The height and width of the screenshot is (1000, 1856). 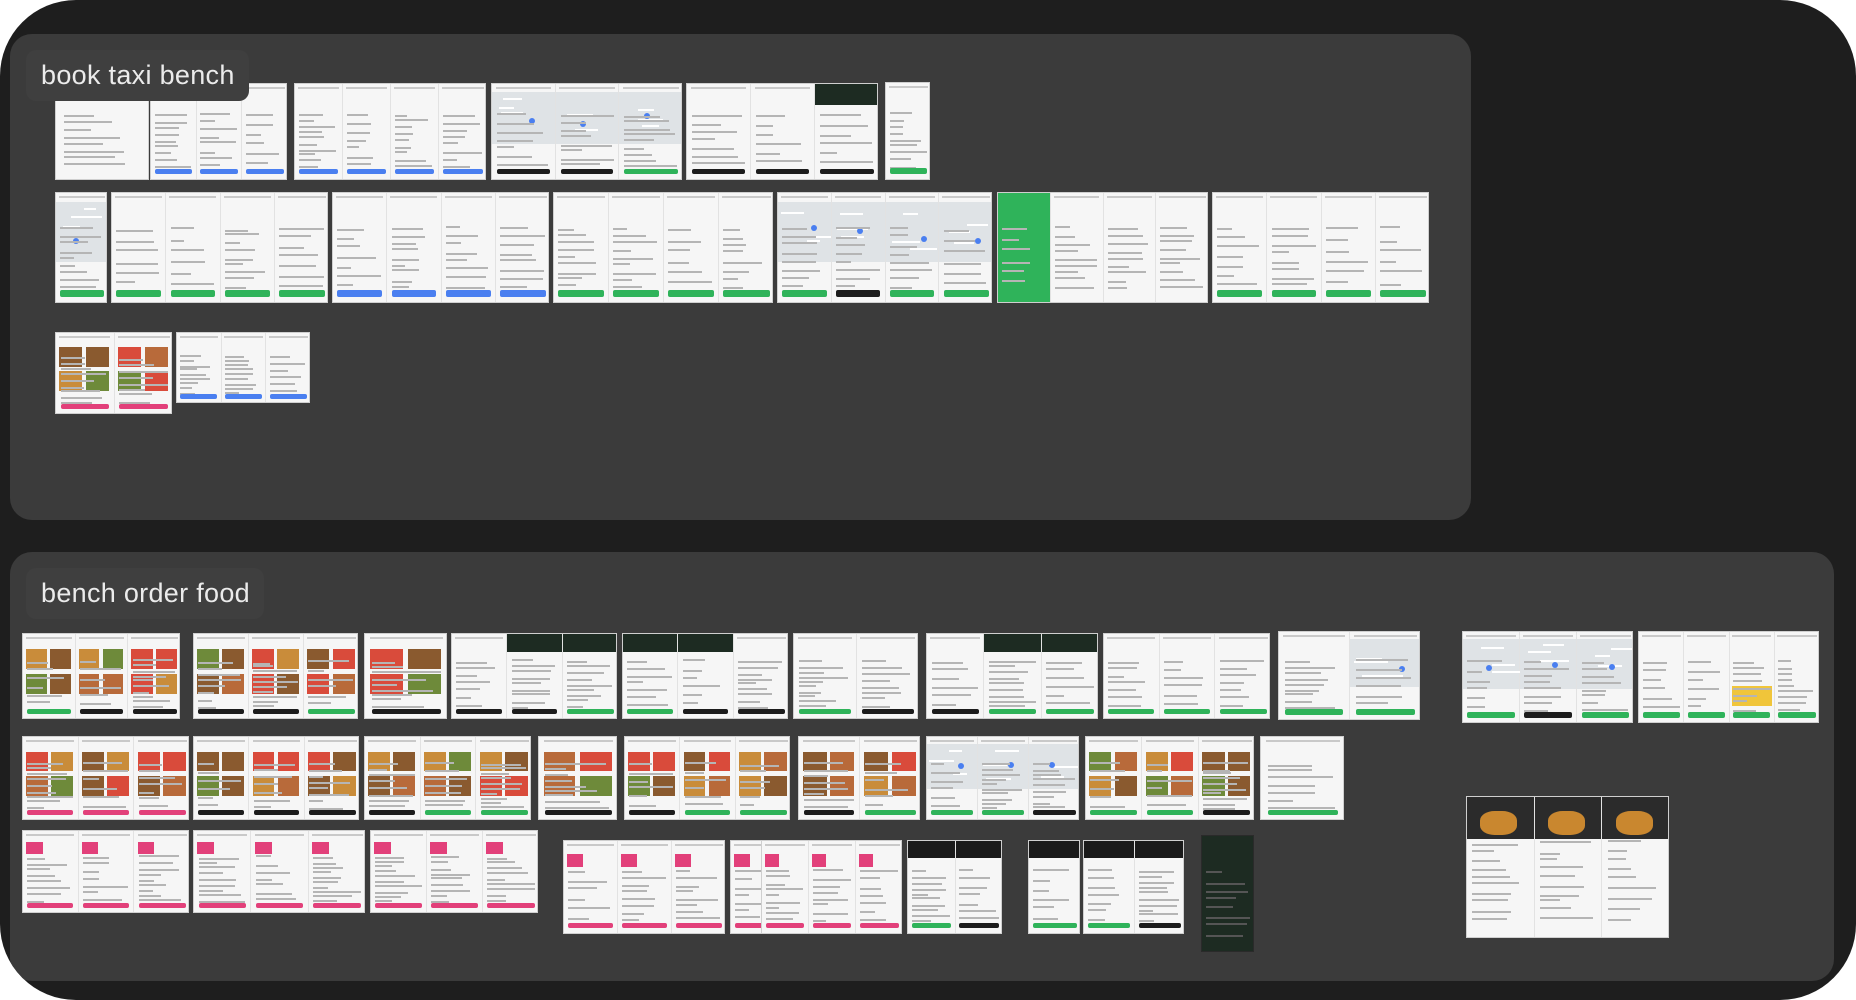 I want to click on section-label-food: bench order food, so click(x=145, y=593).